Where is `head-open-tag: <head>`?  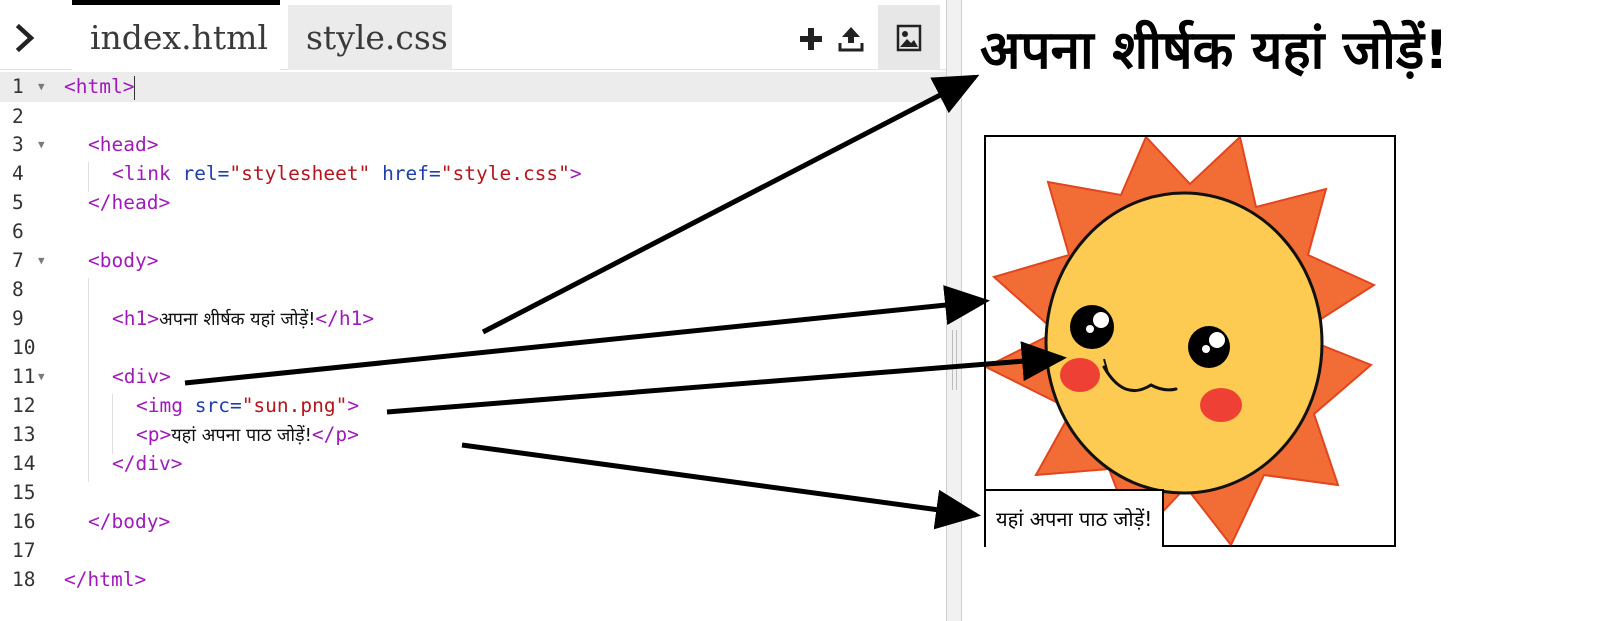
head-open-tag: <head> is located at coordinates (123, 144).